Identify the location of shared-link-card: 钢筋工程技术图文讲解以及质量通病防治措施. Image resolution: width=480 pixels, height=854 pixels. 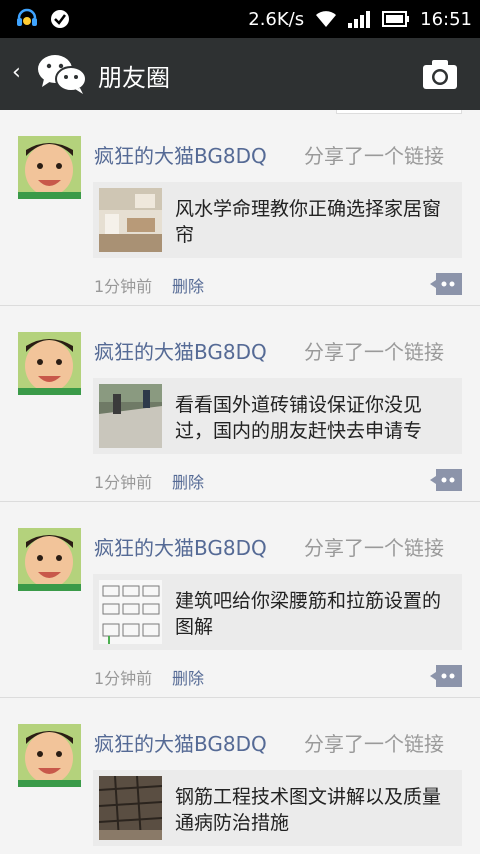
(277, 808).